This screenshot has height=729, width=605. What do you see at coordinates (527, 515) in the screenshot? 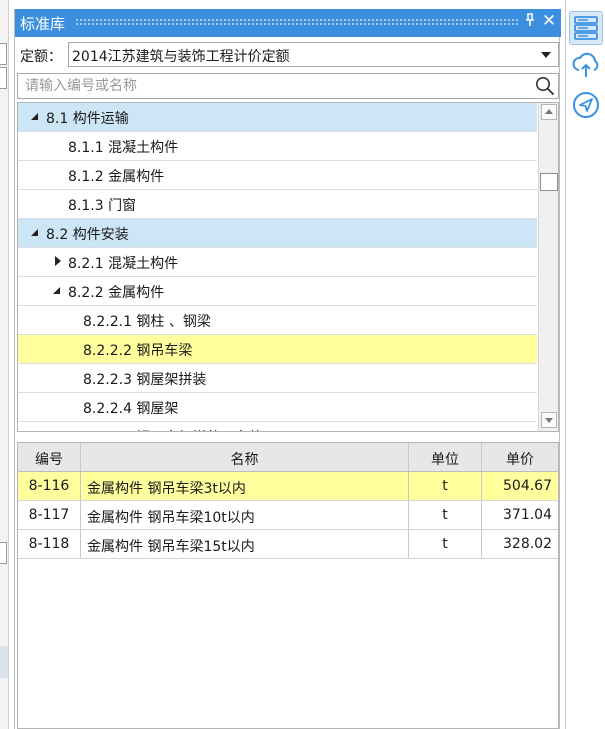
I see `cell-price-text: 371.04` at bounding box center [527, 515].